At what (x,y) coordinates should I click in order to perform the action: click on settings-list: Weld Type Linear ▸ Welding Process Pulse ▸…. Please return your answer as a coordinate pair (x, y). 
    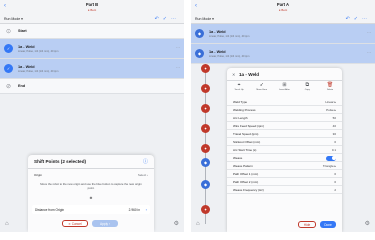
    Looking at the image, I should click on (284, 146).